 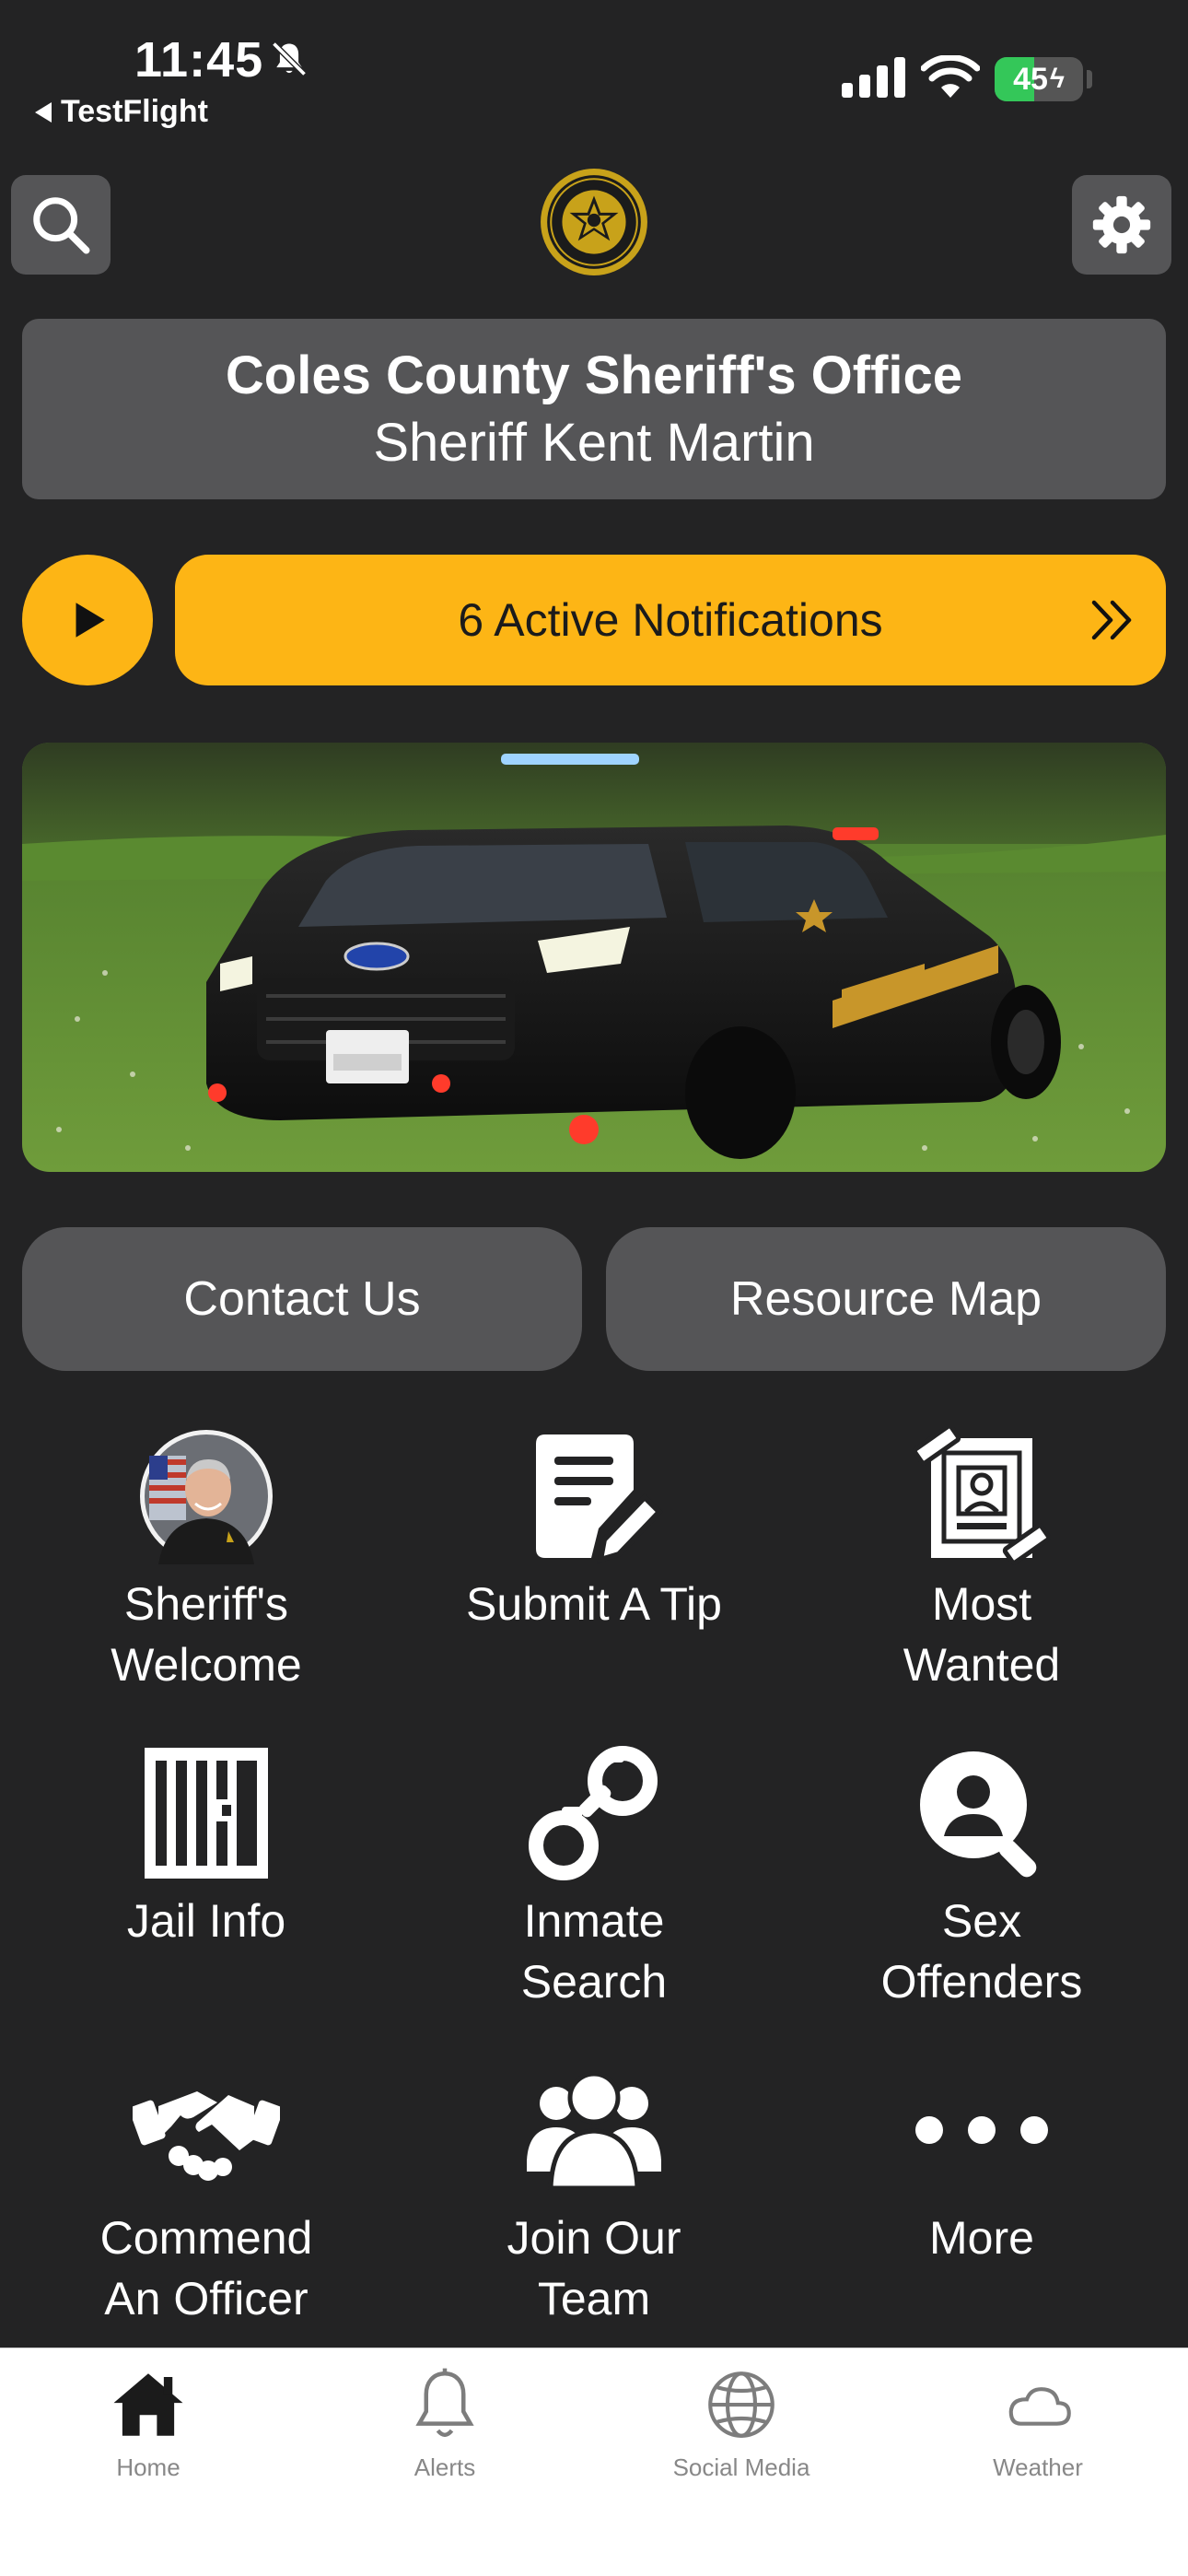 What do you see at coordinates (594, 2268) in the screenshot?
I see `tile-label: Join Our Team` at bounding box center [594, 2268].